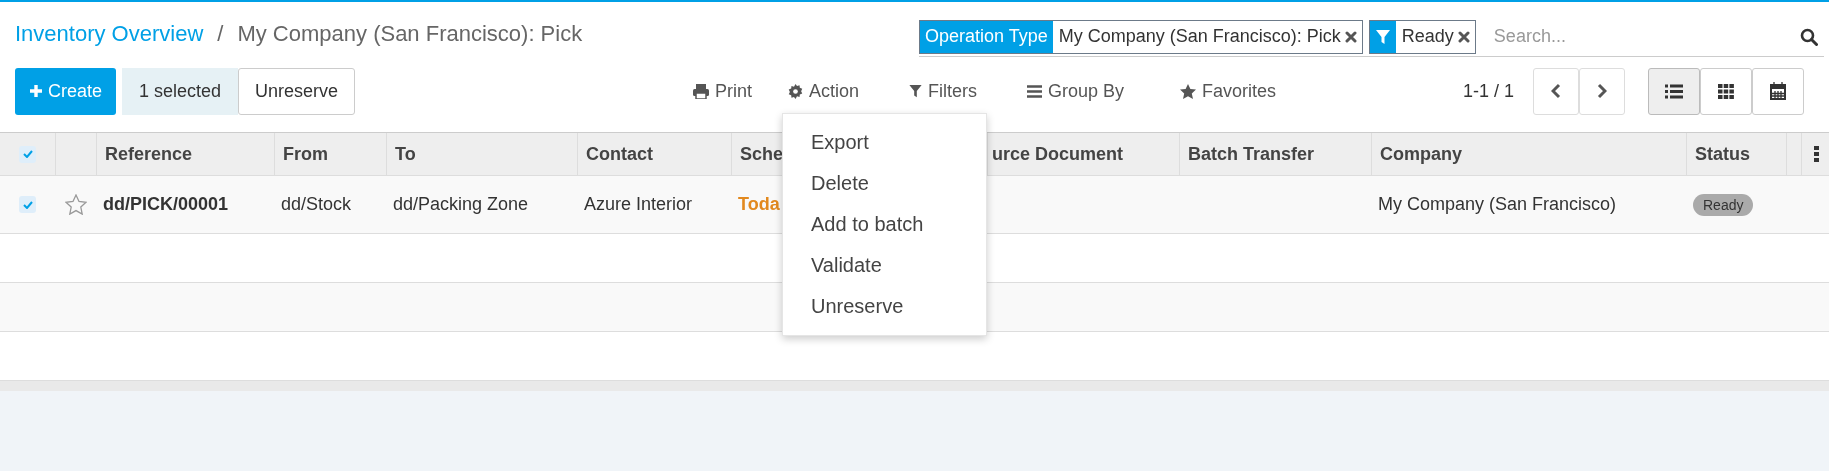 The image size is (1829, 471). What do you see at coordinates (1816, 154) in the screenshot?
I see `column-settings-icon` at bounding box center [1816, 154].